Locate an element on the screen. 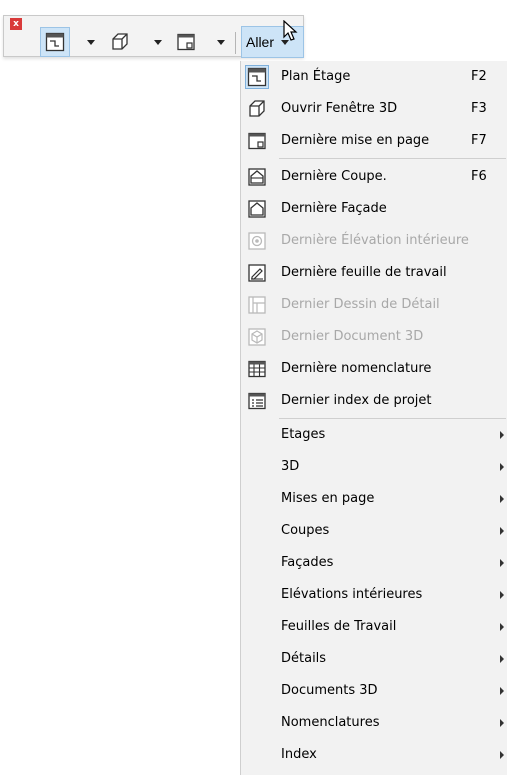  menu-item-shortcut: F2 is located at coordinates (479, 76).